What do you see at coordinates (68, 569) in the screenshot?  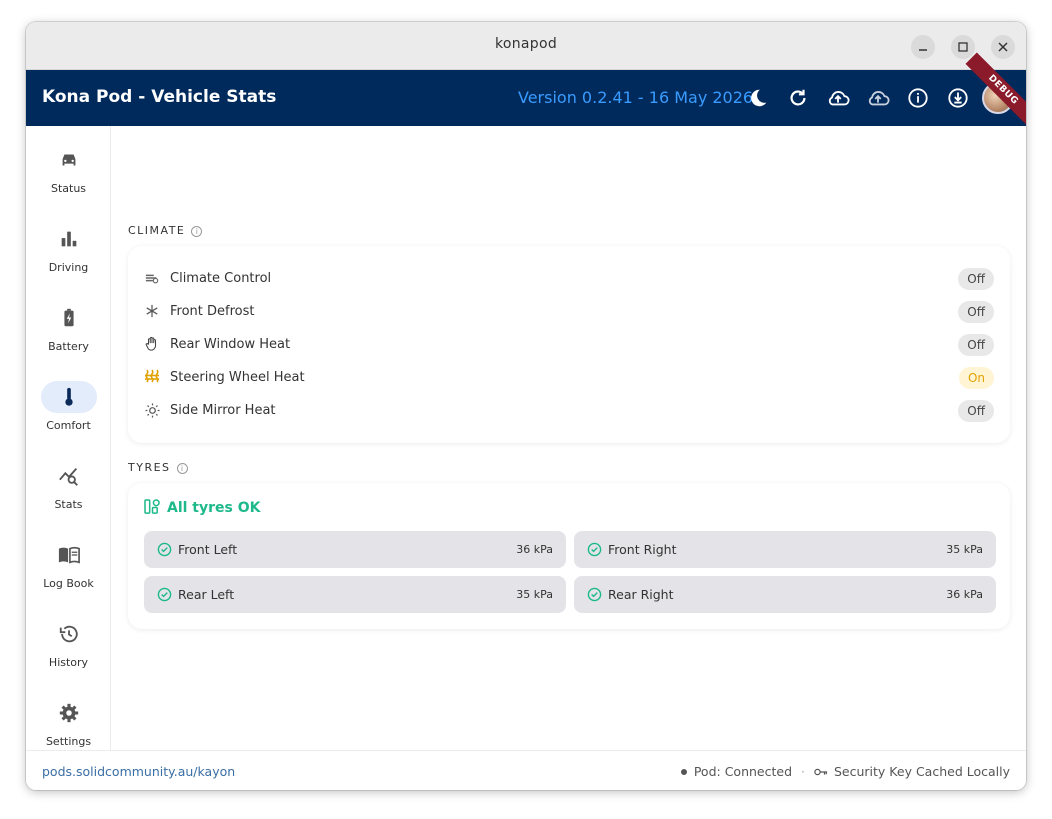 I see `sidebar-item-log-book: Log Book` at bounding box center [68, 569].